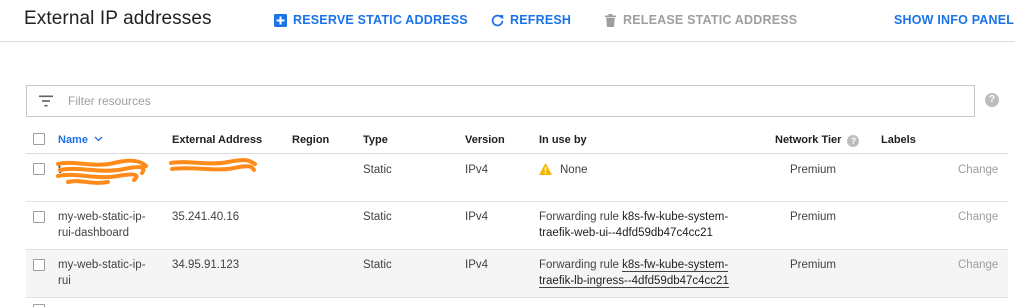  What do you see at coordinates (485, 140) in the screenshot?
I see `column-header-version: Version` at bounding box center [485, 140].